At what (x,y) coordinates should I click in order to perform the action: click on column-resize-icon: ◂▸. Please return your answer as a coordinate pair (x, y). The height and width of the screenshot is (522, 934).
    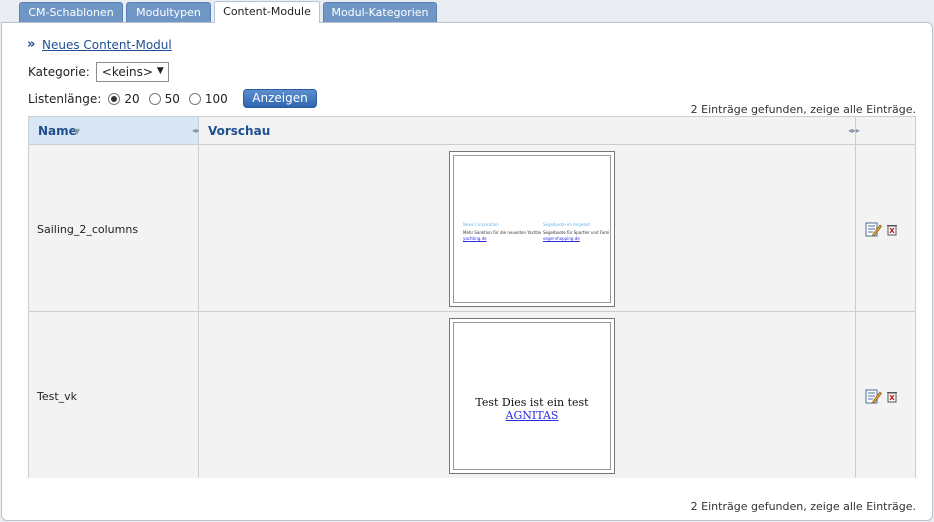
    Looking at the image, I should click on (852, 130).